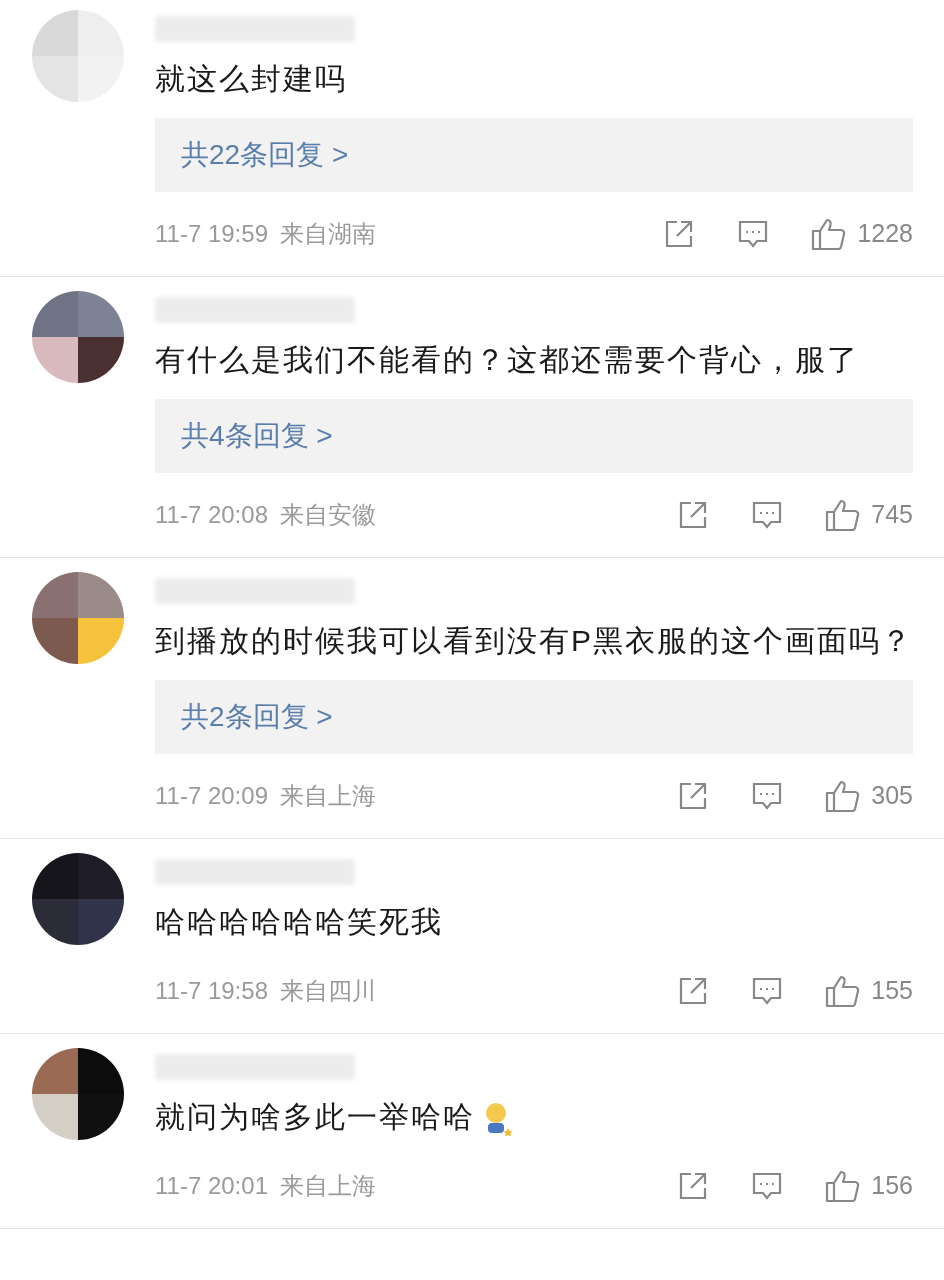 This screenshot has height=1280, width=944. I want to click on replies-link: 共2条回复 >, so click(257, 717).